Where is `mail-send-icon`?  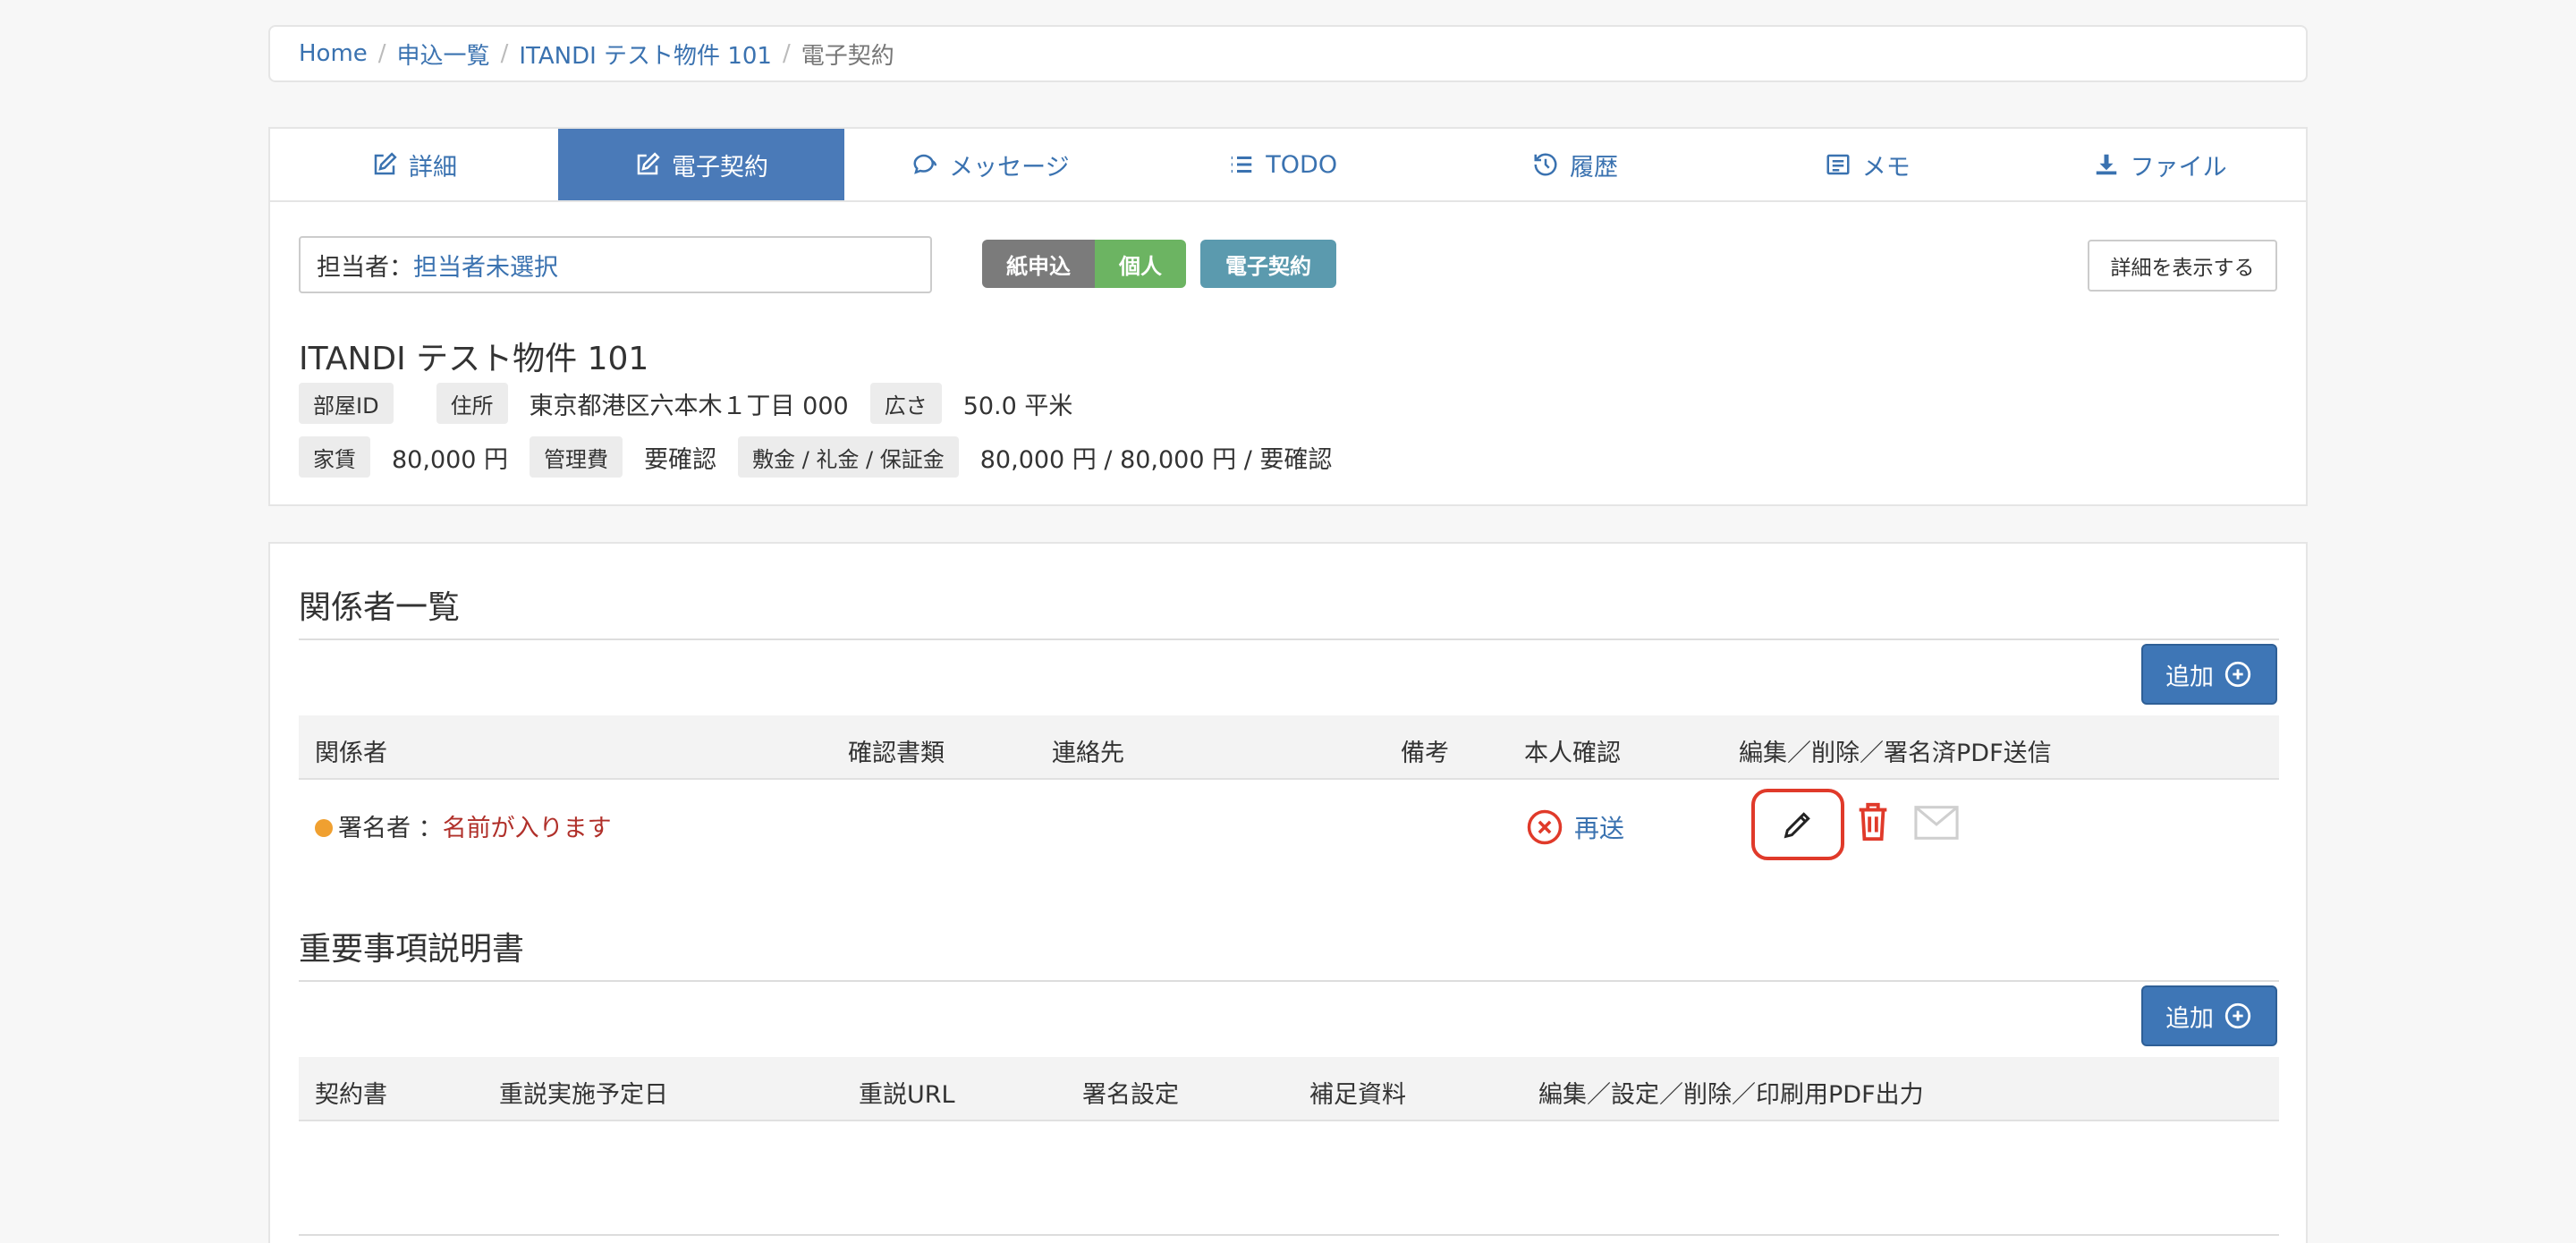 mail-send-icon is located at coordinates (1936, 823).